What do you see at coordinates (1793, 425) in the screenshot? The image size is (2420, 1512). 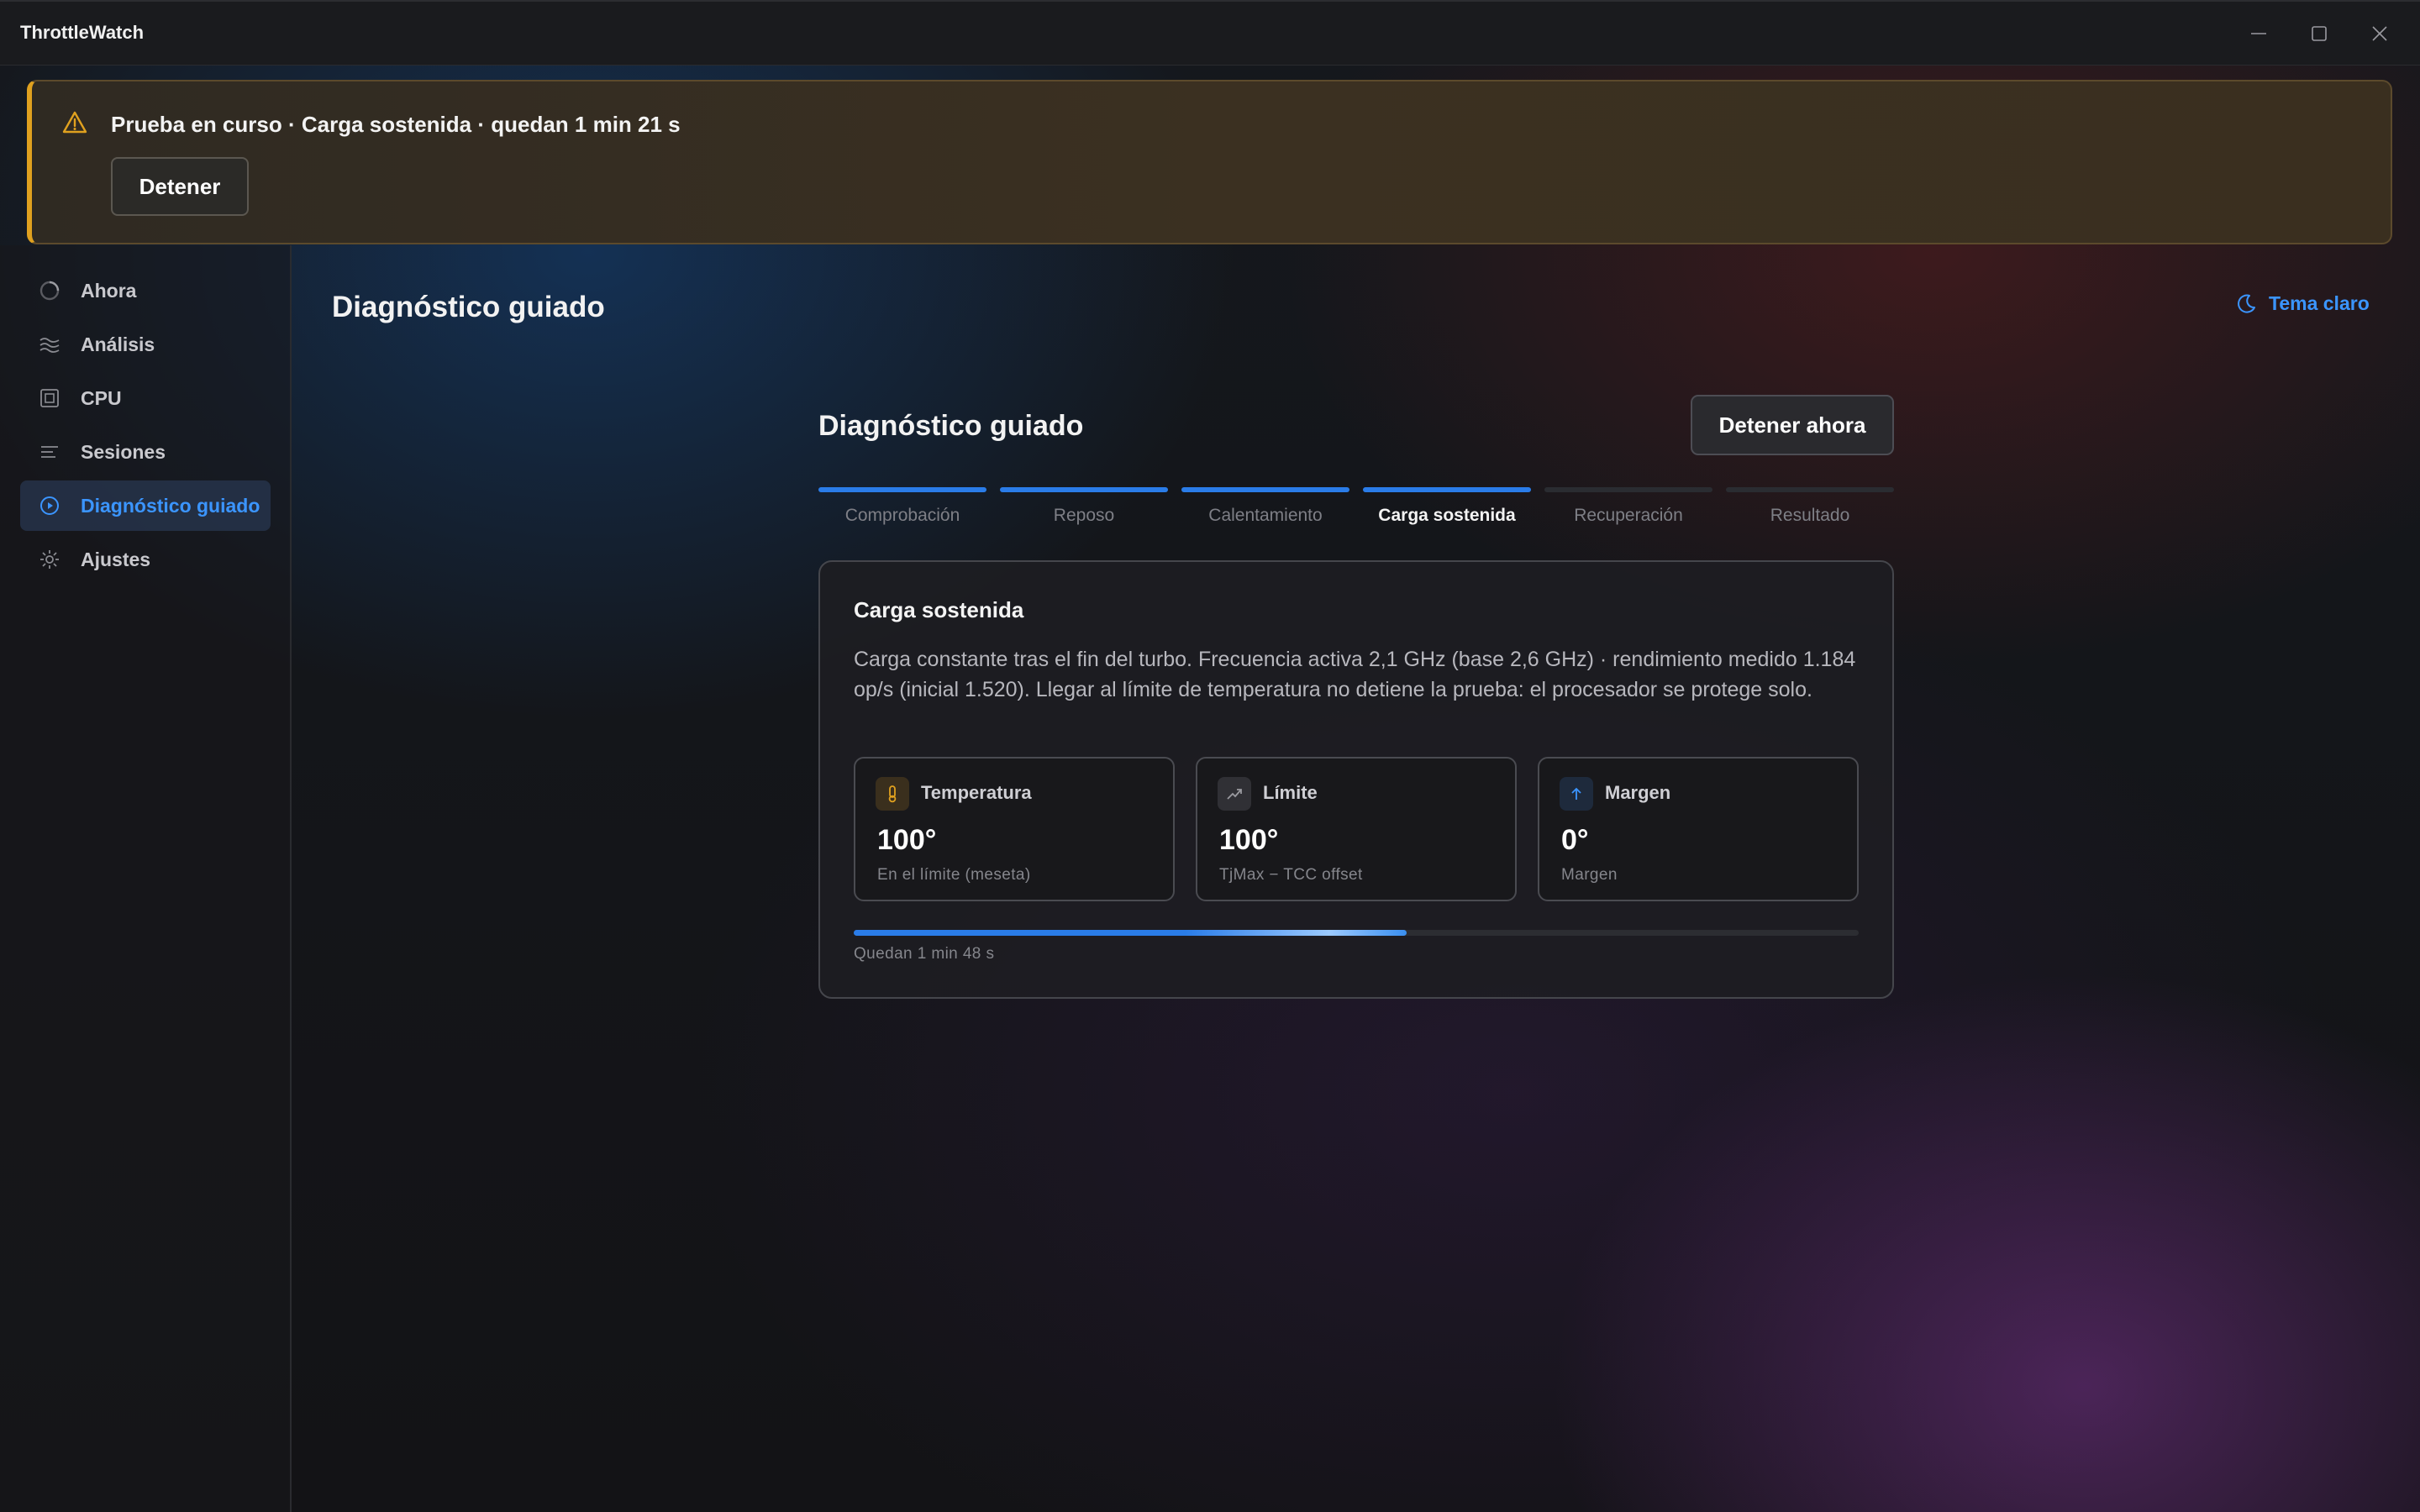 I see `stop-now-button: Detener ahora` at bounding box center [1793, 425].